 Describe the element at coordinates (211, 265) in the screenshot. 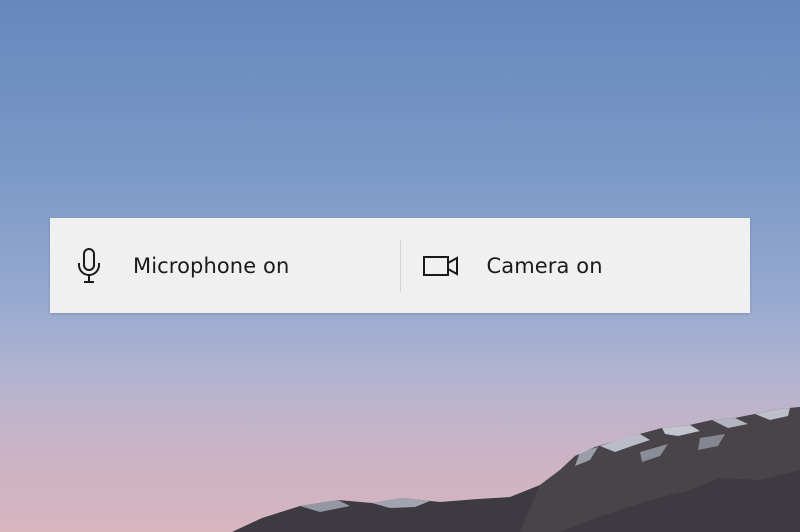

I see `microphone-status-label: Microphone on` at that location.